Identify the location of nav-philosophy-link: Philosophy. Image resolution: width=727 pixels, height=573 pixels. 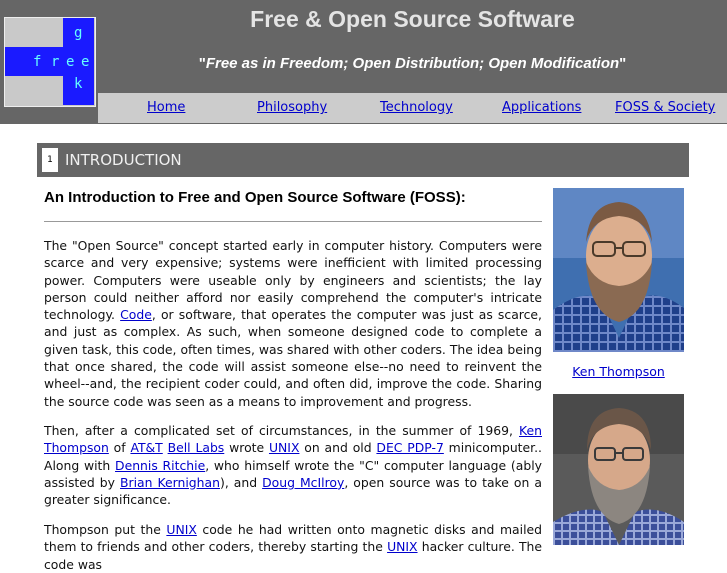
(292, 107).